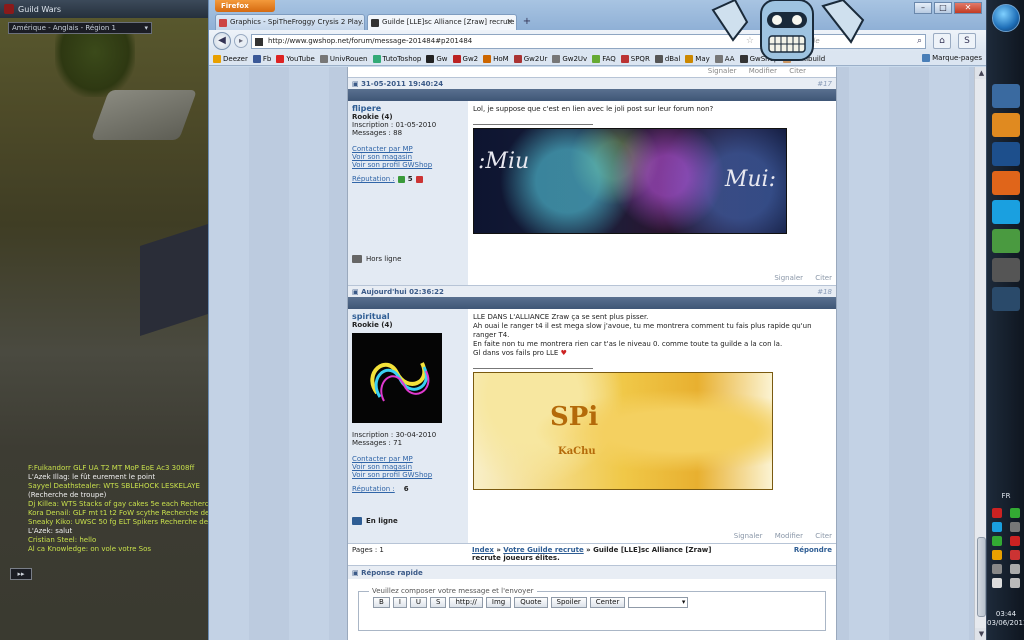  I want to click on tray-update-icon, so click(1015, 513).